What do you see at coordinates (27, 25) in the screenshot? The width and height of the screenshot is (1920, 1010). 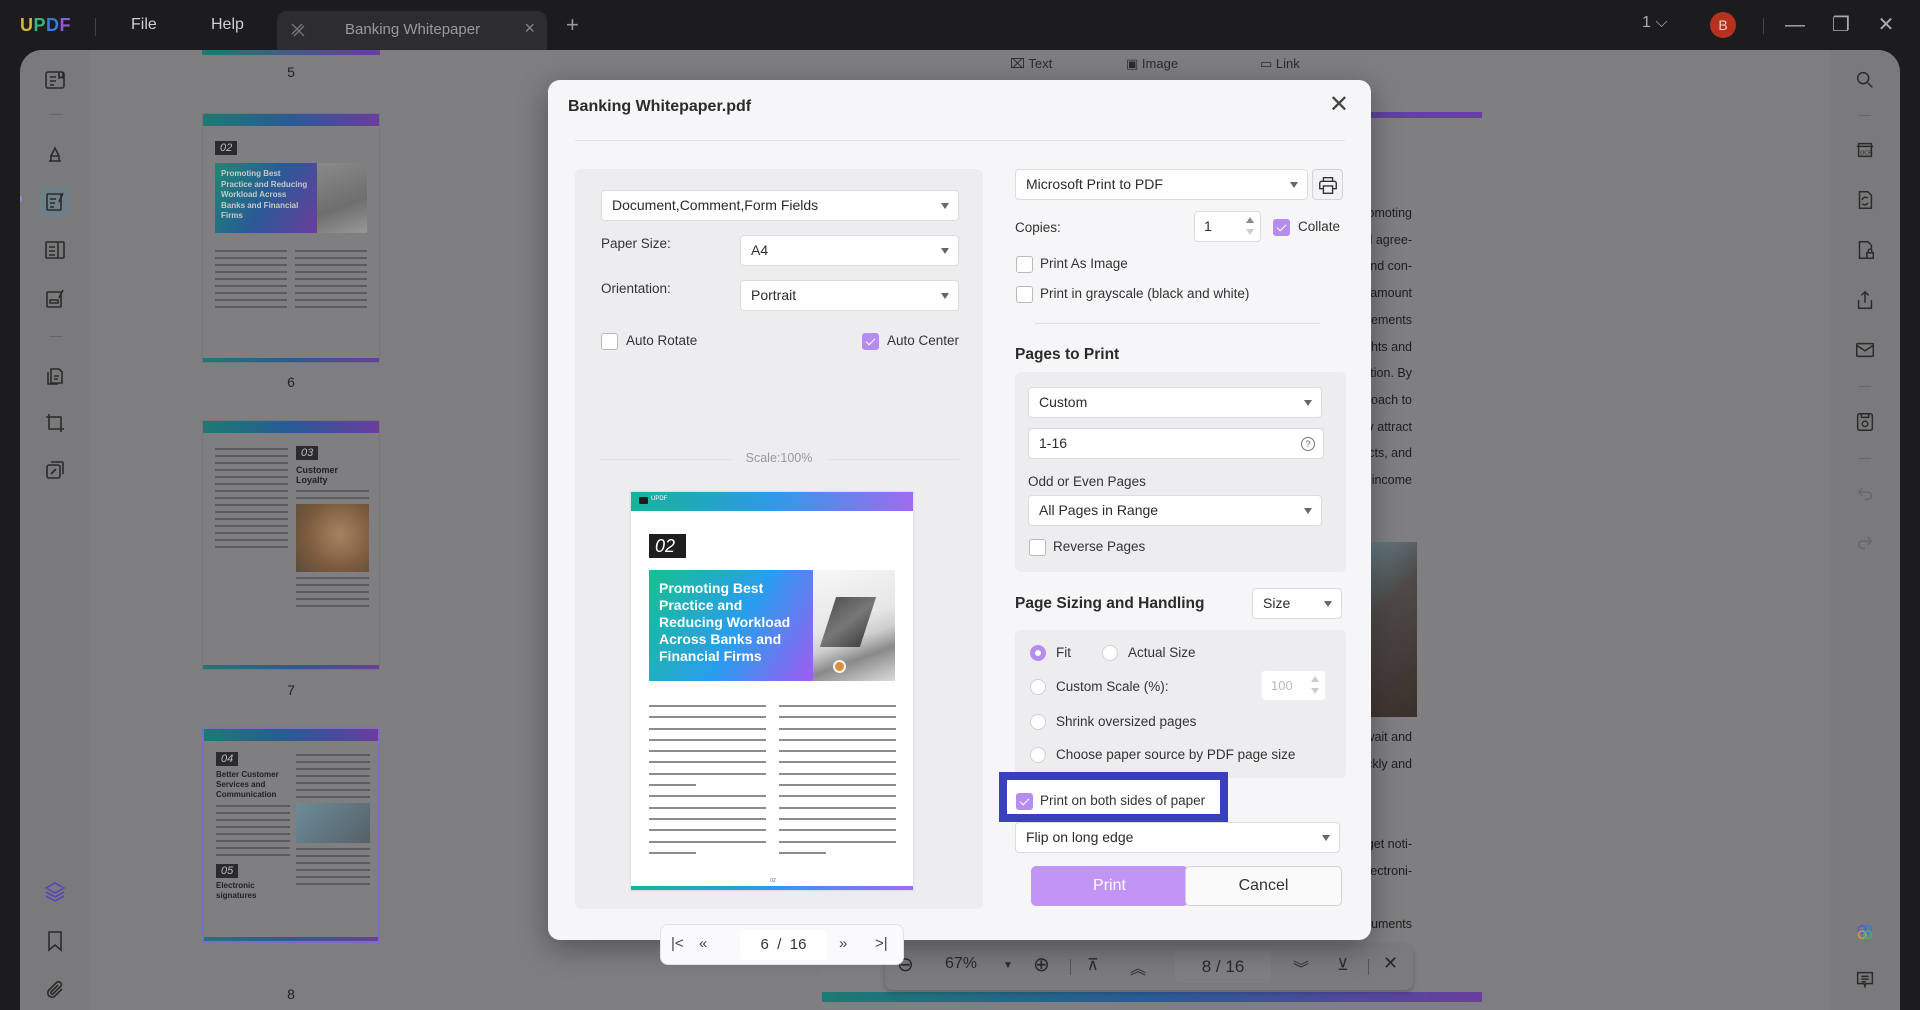 I see `logo-letter: U` at bounding box center [27, 25].